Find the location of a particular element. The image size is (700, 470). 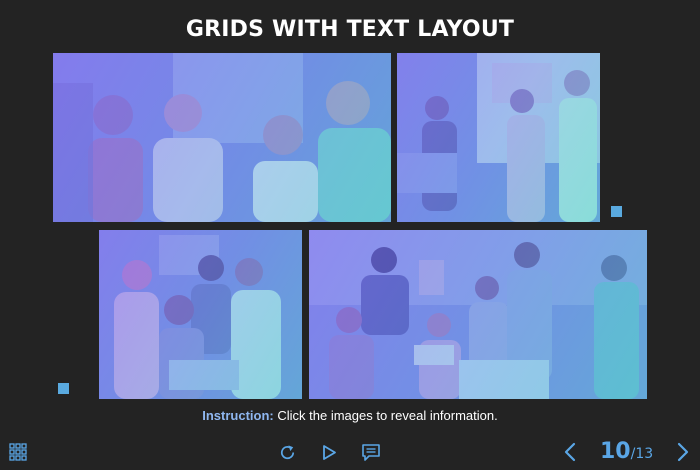

replay-button is located at coordinates (287, 452).